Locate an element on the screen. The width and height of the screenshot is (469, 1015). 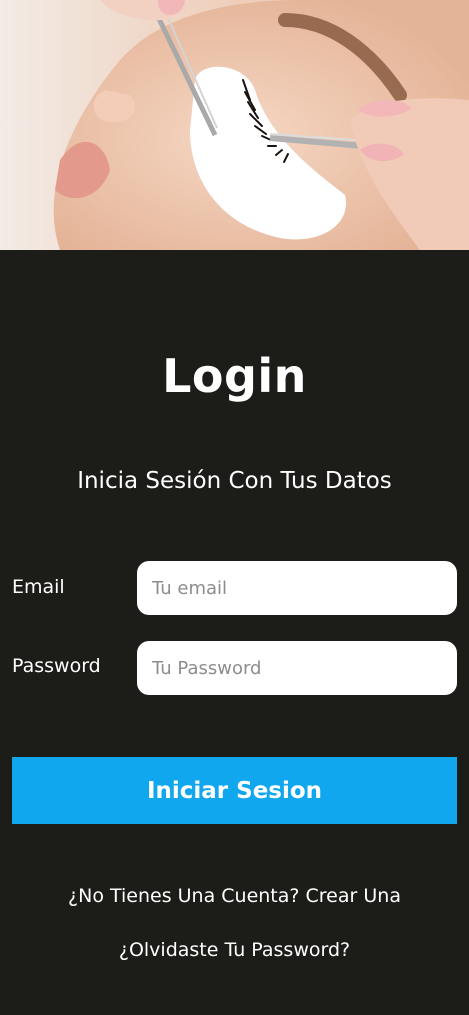
forgot-password-link: ¿Olvidaste Tu Password? is located at coordinates (234, 950).